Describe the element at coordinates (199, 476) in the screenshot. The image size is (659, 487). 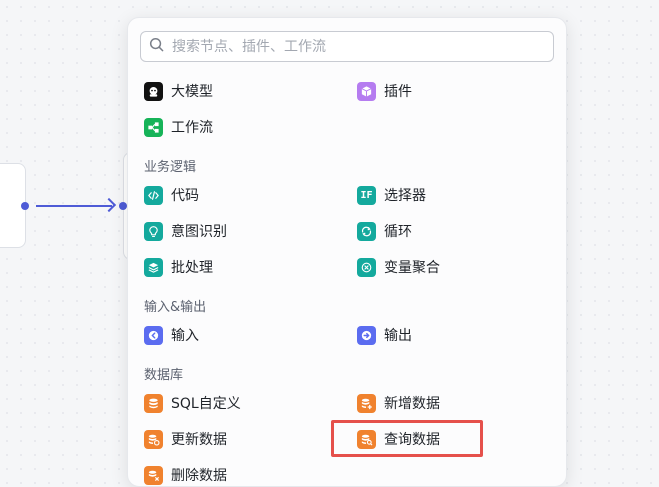
I see `node-item-label: 删除数据` at that location.